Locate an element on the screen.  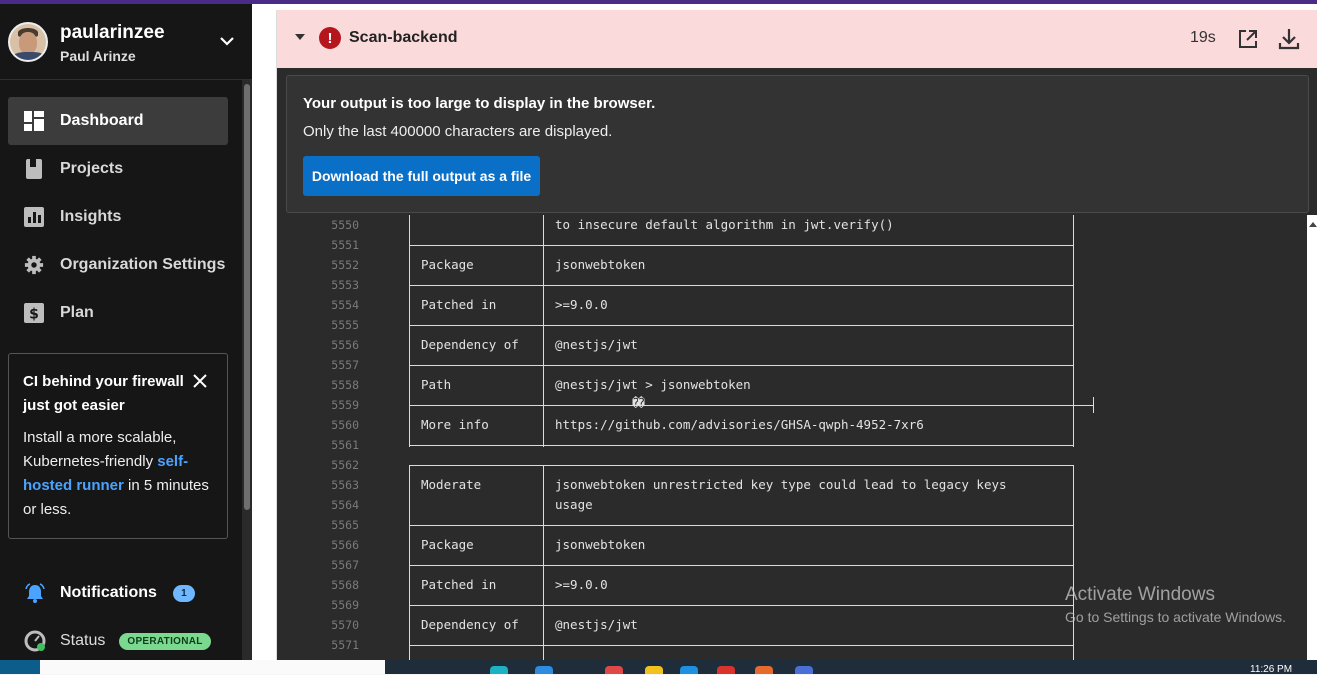
line-number: 5558 is located at coordinates (345, 385).